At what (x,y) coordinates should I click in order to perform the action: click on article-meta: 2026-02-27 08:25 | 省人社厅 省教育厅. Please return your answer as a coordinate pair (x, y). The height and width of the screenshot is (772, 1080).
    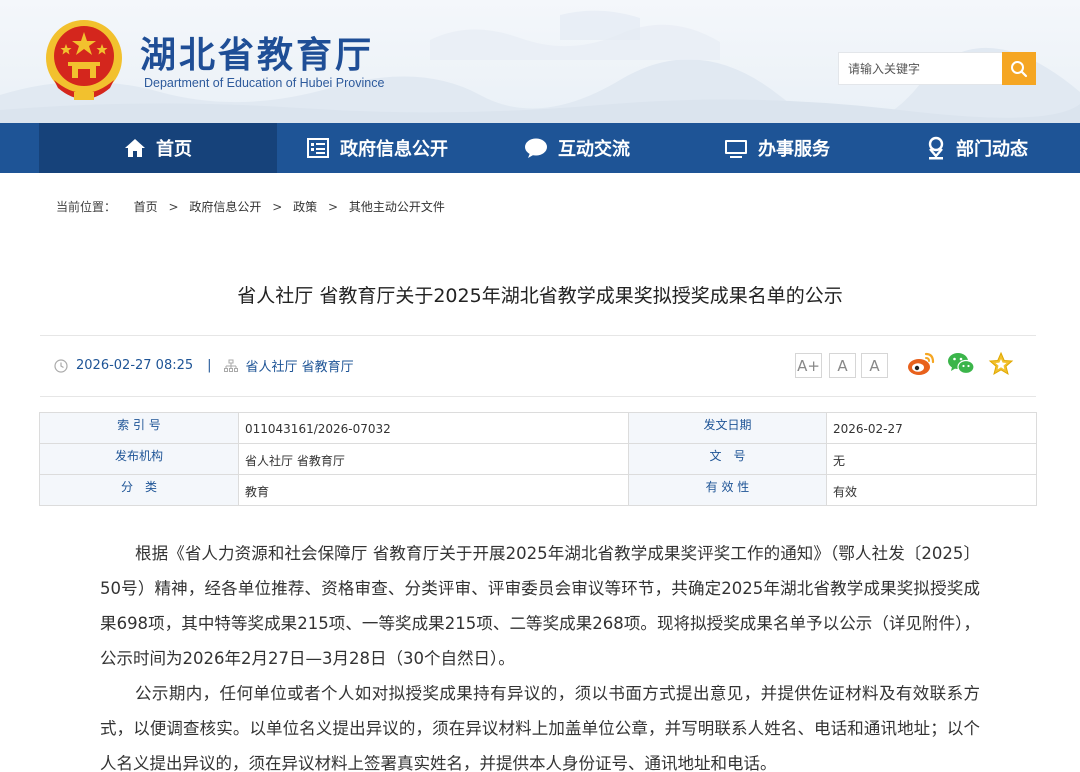
    Looking at the image, I should click on (204, 365).